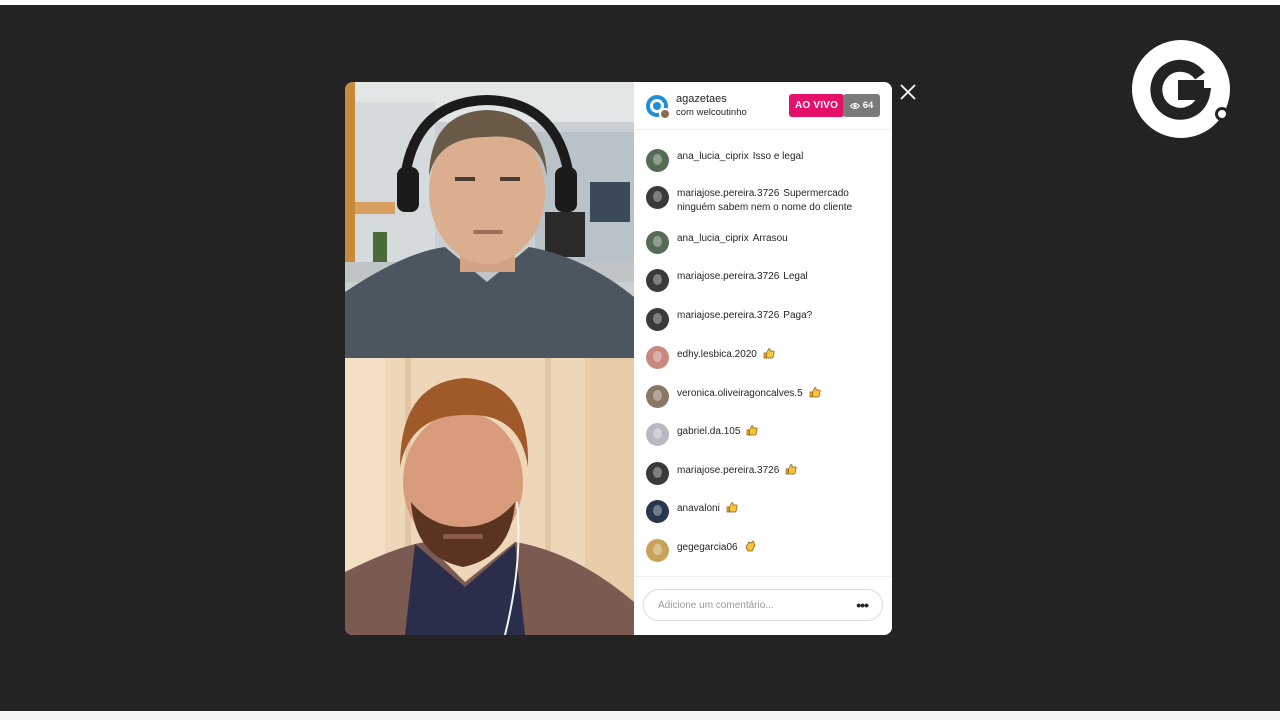 The image size is (1280, 720). What do you see at coordinates (862, 605) in the screenshot?
I see `more-options-icon: •••` at bounding box center [862, 605].